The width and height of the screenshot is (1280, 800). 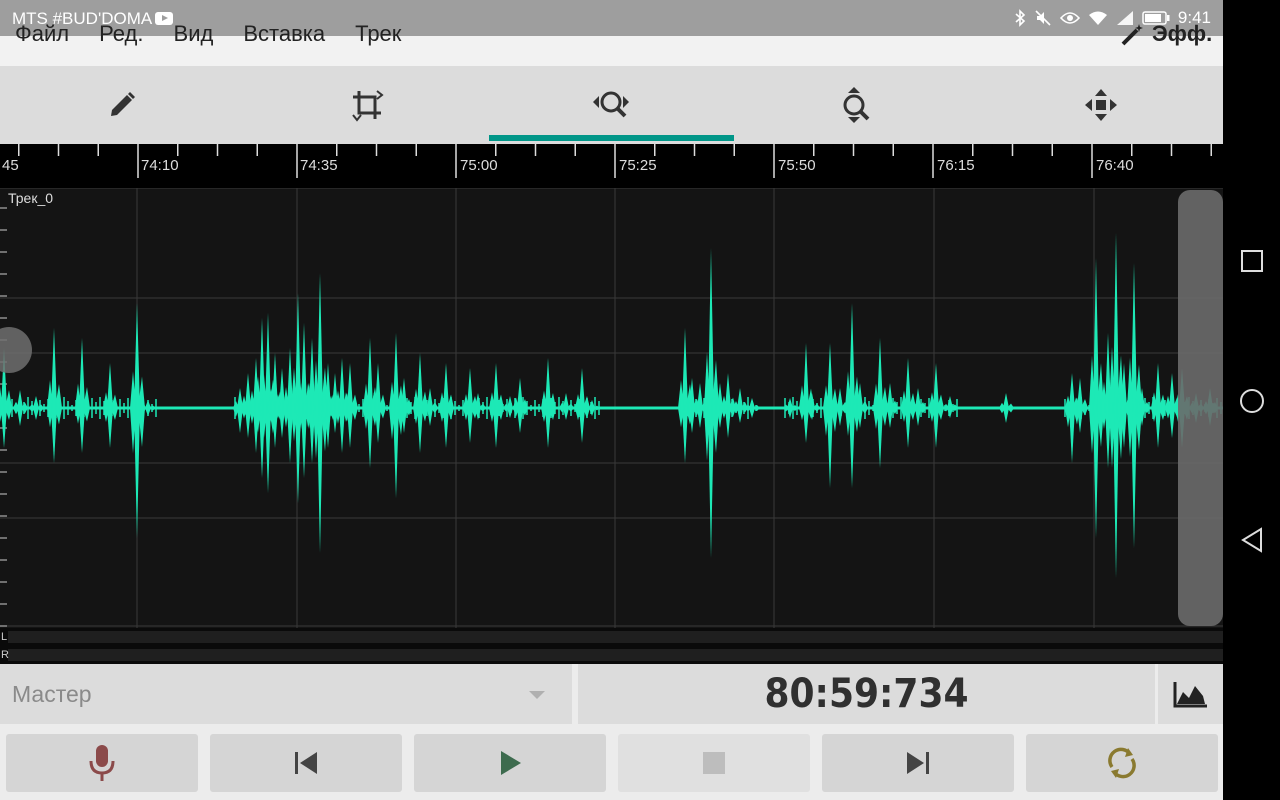 I want to click on meter-left, so click(x=615, y=637).